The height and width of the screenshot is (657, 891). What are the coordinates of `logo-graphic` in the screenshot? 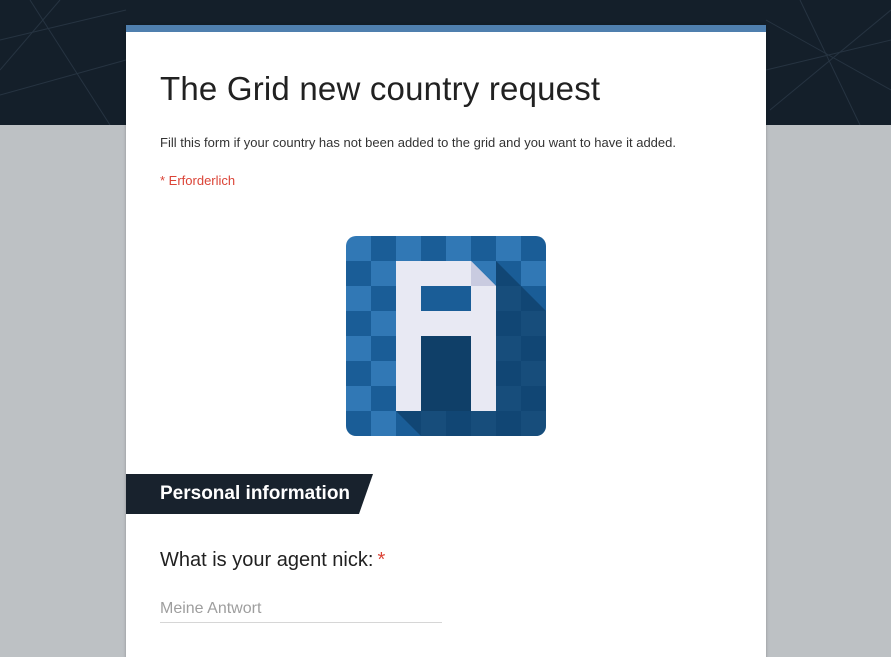 It's located at (446, 336).